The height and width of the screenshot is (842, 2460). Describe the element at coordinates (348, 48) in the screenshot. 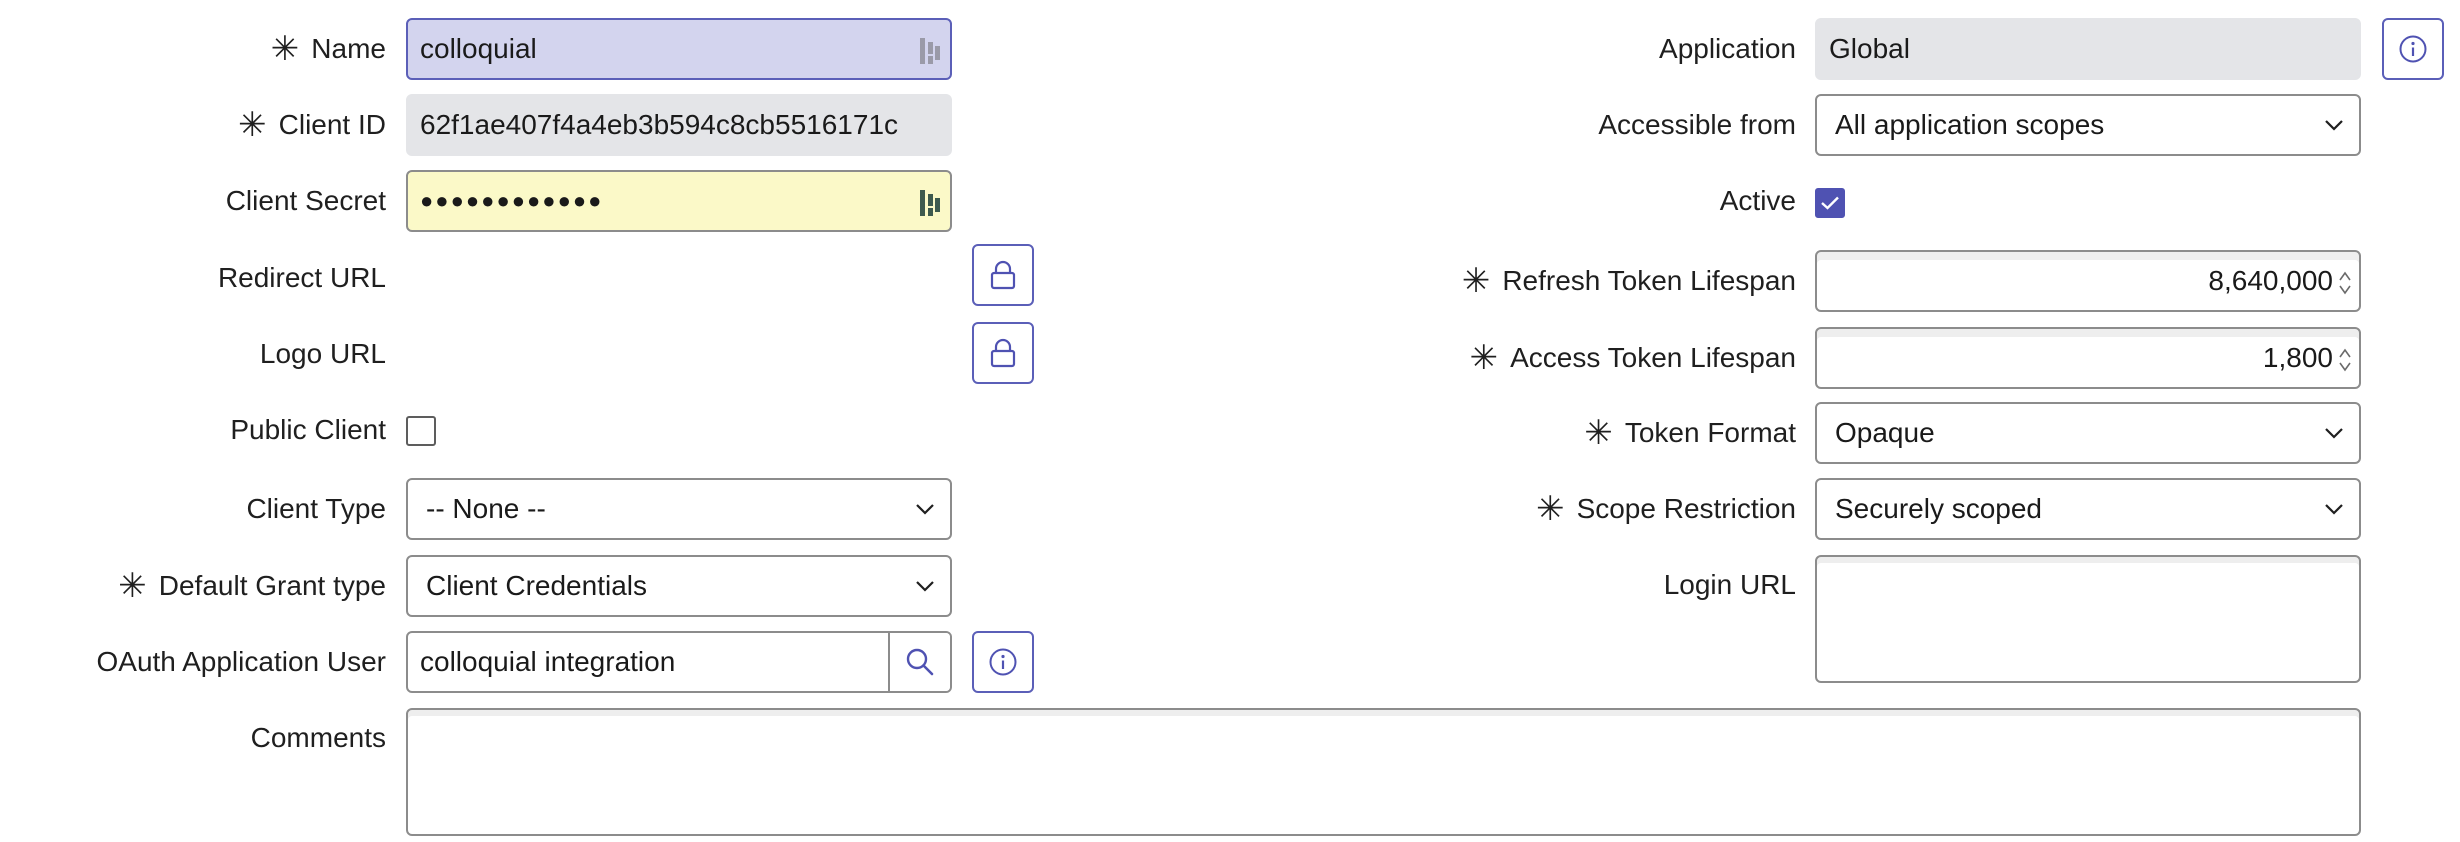

I see `name-label-text: Name` at that location.